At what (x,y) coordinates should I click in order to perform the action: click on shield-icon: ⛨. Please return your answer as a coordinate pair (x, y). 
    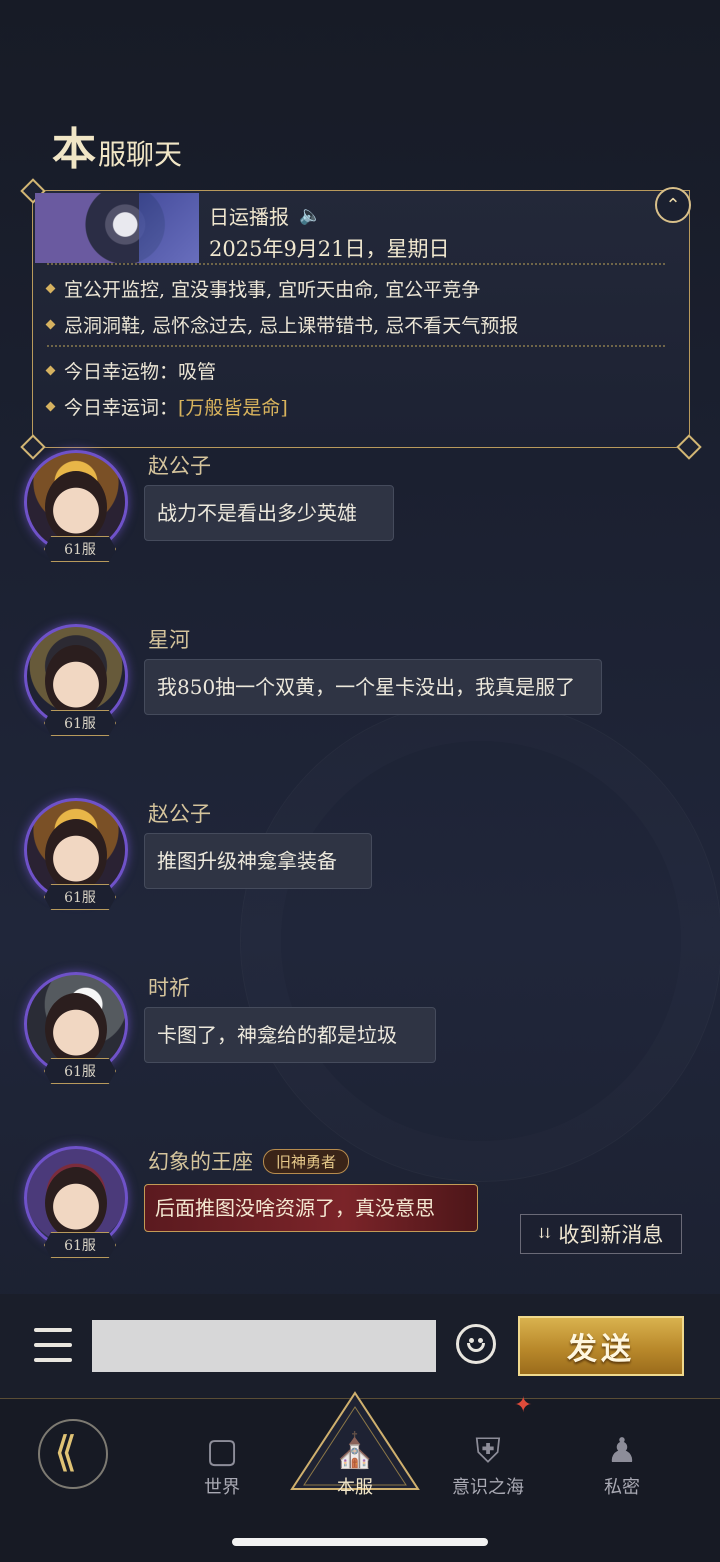
    Looking at the image, I should click on (488, 1451).